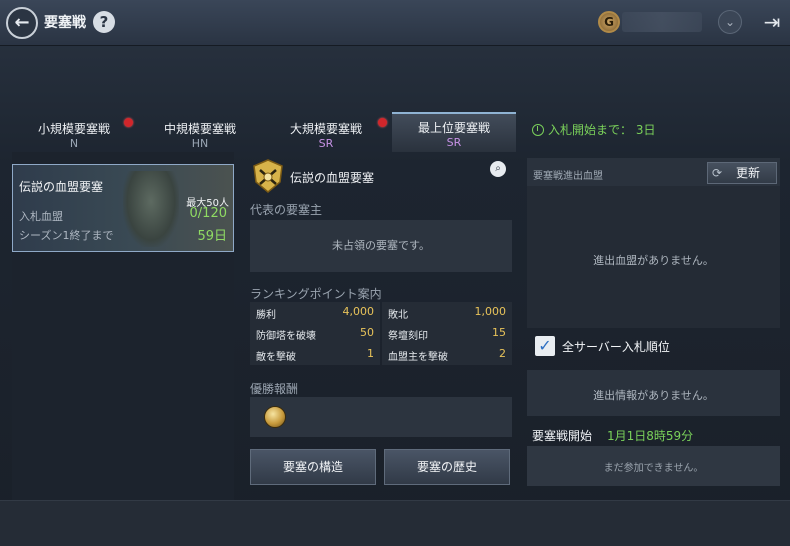 The image size is (790, 546). Describe the element at coordinates (395, 523) in the screenshot. I see `footer-bar` at that location.